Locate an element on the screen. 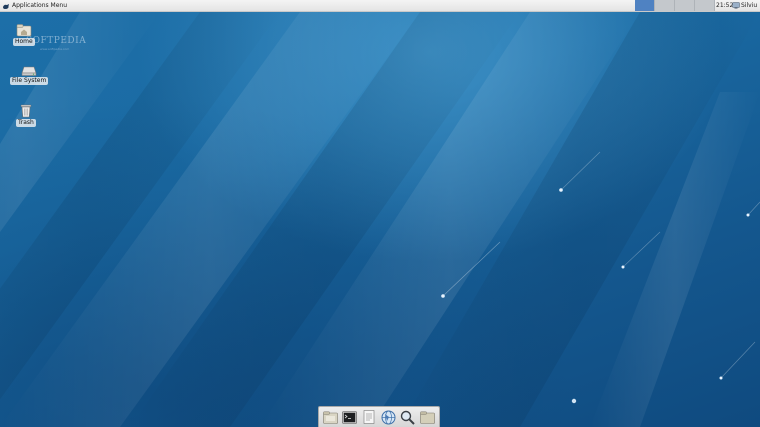  home-folder-icon is located at coordinates (24, 30).